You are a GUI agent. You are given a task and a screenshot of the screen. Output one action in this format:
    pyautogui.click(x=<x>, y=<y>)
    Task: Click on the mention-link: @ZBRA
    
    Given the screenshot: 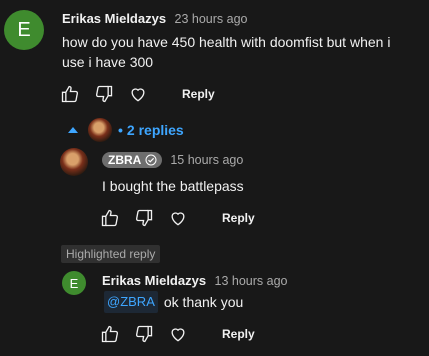 What is the action you would take?
    pyautogui.click(x=131, y=302)
    